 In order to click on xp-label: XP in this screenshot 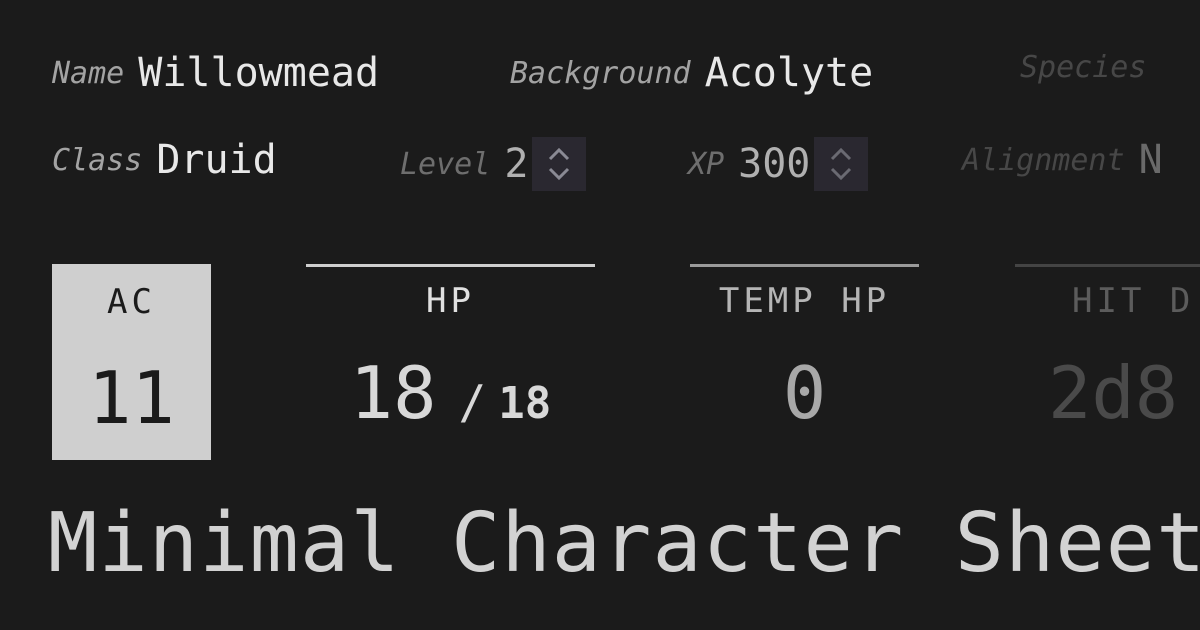, I will do `click(706, 164)`.